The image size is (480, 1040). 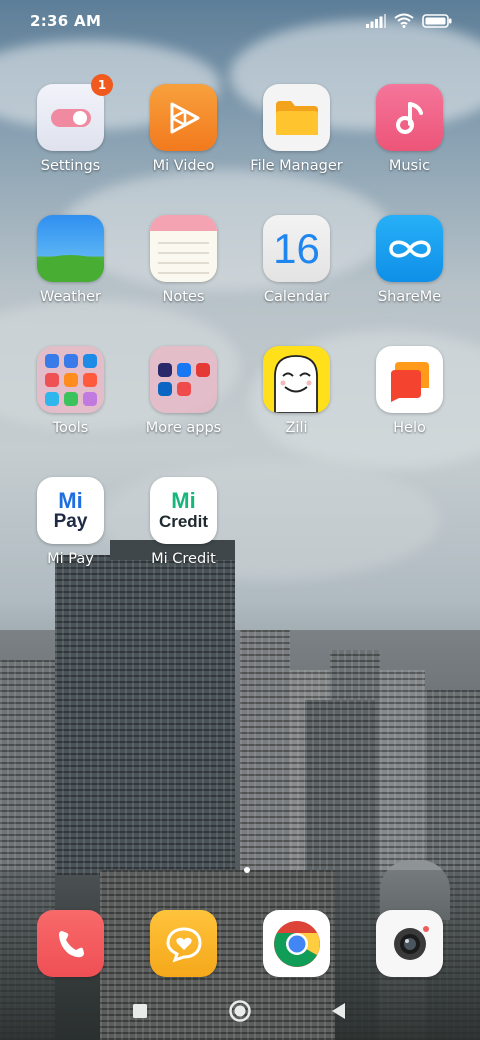 I want to click on status-bar: 2:36 AM, so click(x=240, y=21).